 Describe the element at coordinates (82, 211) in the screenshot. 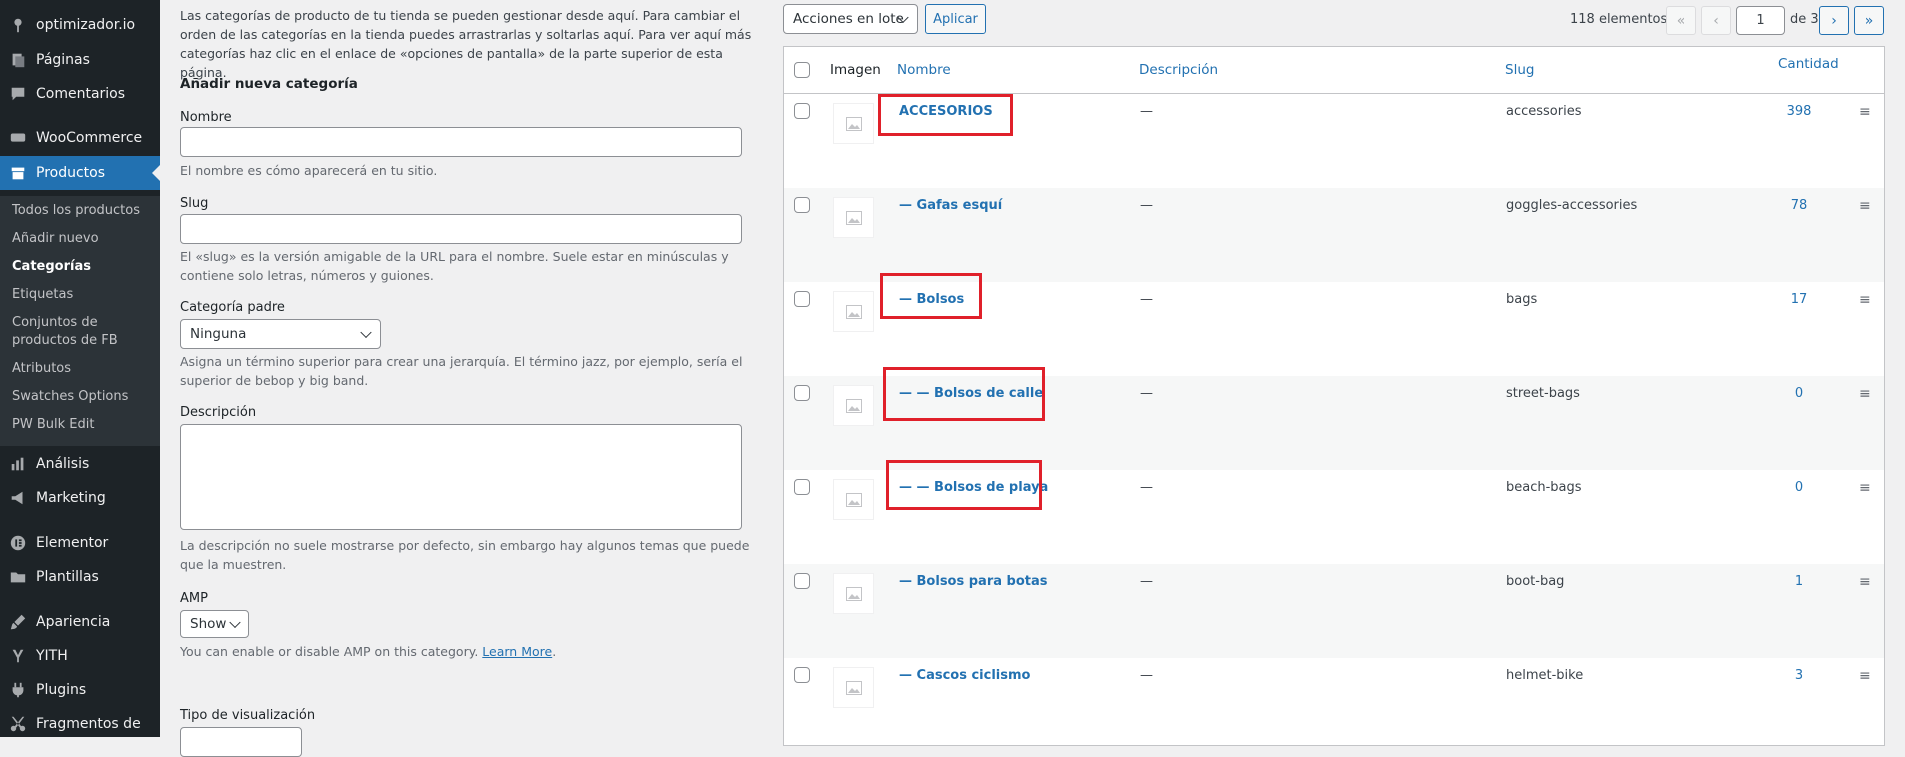

I see `submenu-all-products: Todos los productos` at that location.